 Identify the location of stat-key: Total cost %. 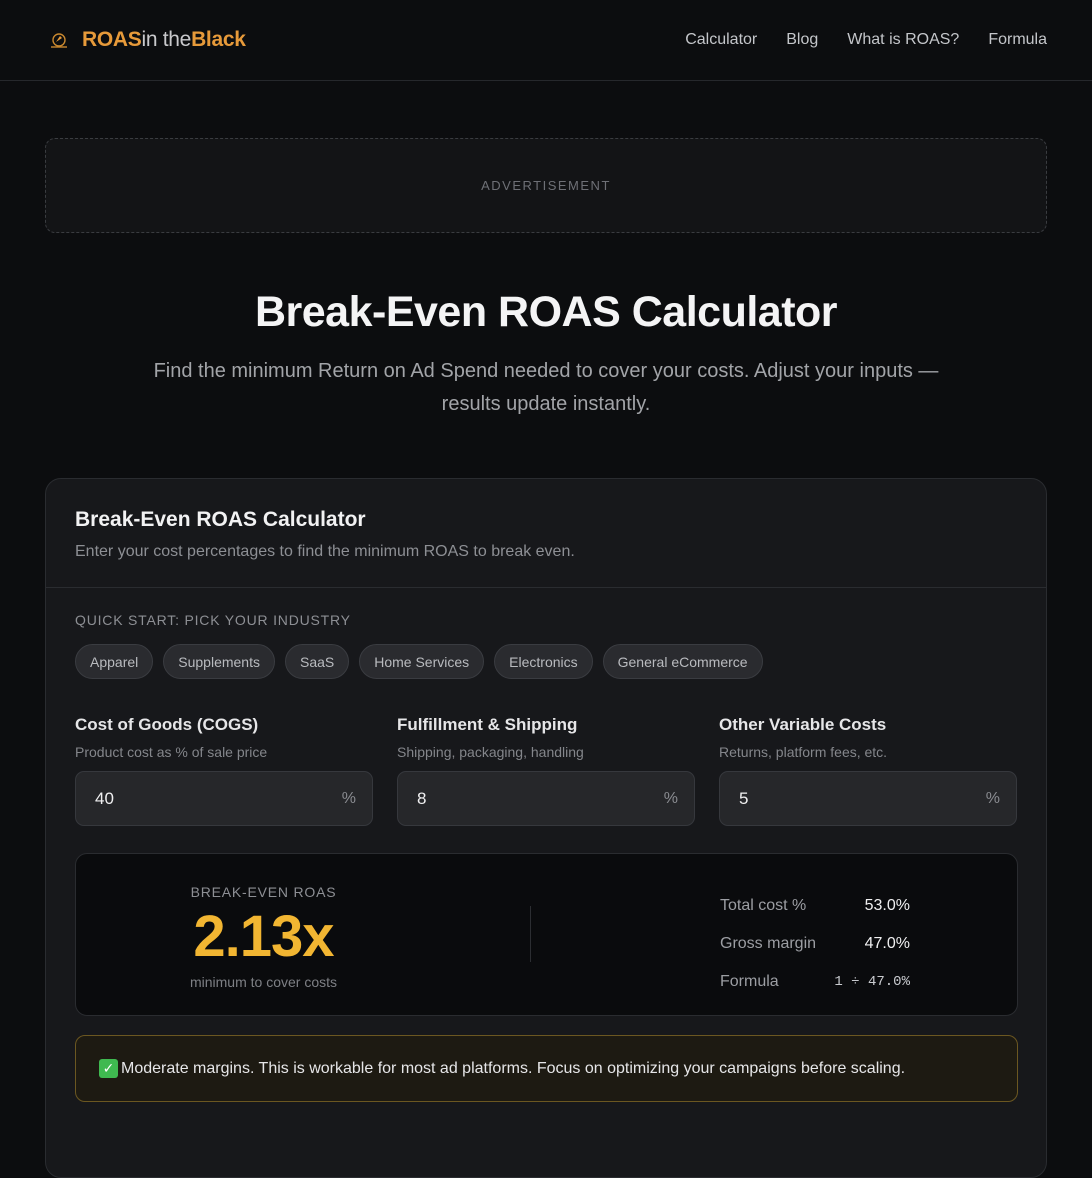
(763, 905).